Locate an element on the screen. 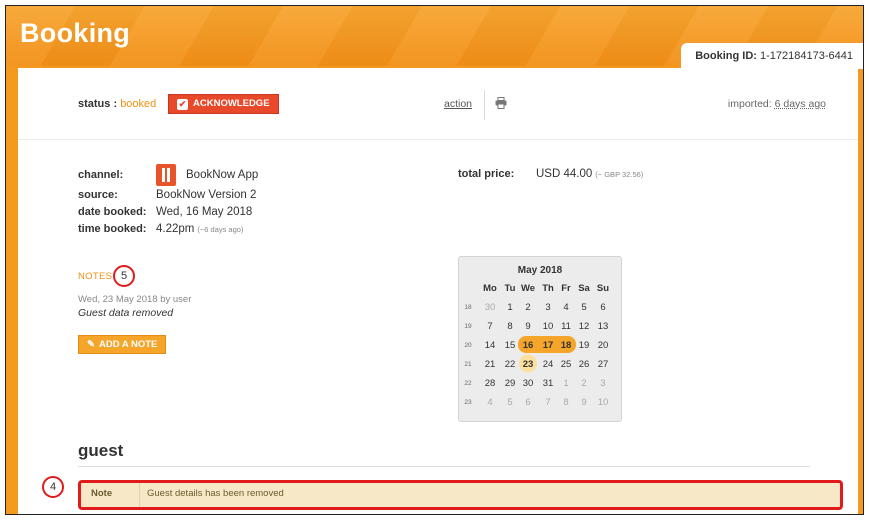 Image resolution: width=869 pixels, height=520 pixels. calendar-day: 18 is located at coordinates (566, 345).